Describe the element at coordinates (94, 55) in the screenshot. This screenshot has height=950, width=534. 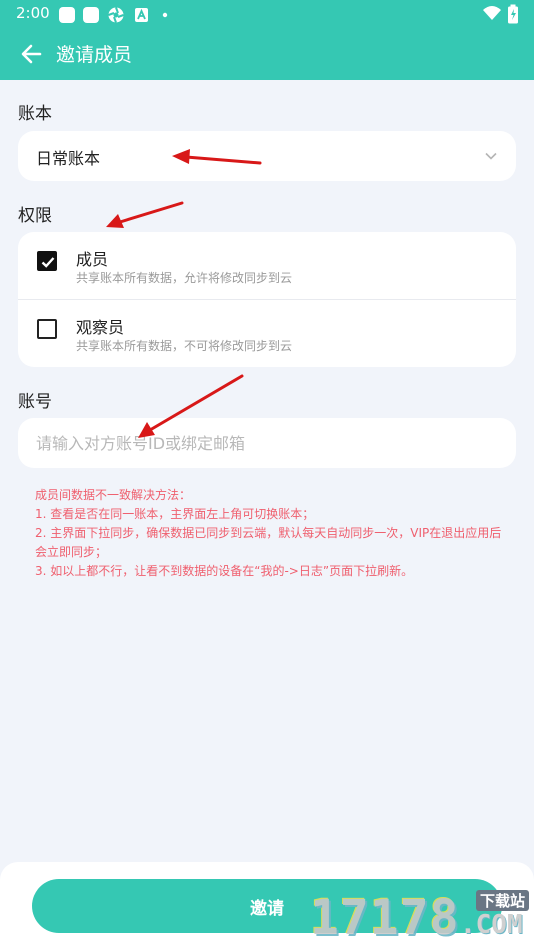
I see `page-title: 邀请成员` at that location.